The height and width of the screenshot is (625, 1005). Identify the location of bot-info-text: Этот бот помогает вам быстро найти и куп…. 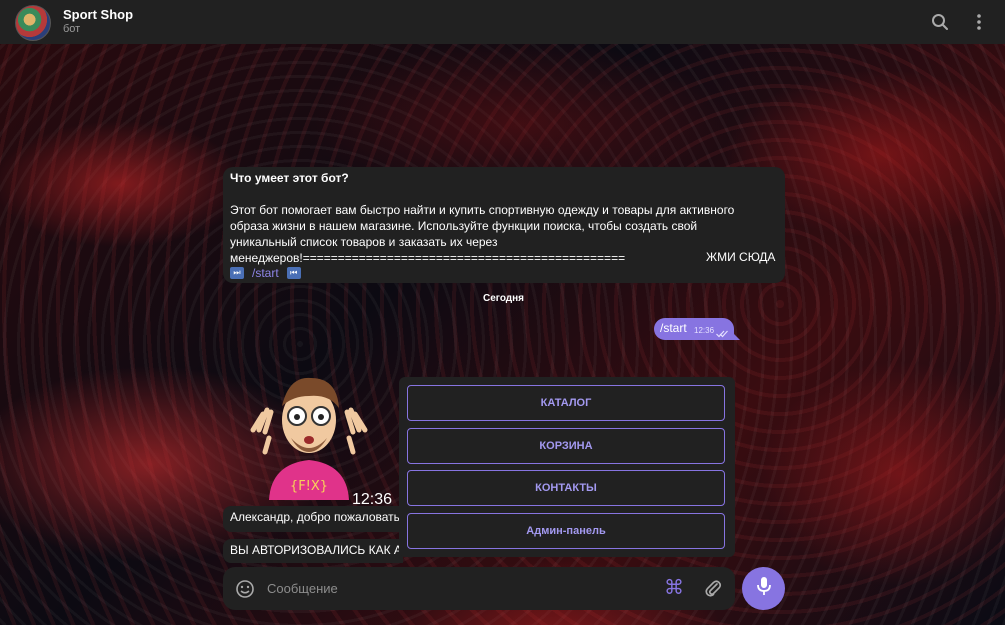
(482, 234).